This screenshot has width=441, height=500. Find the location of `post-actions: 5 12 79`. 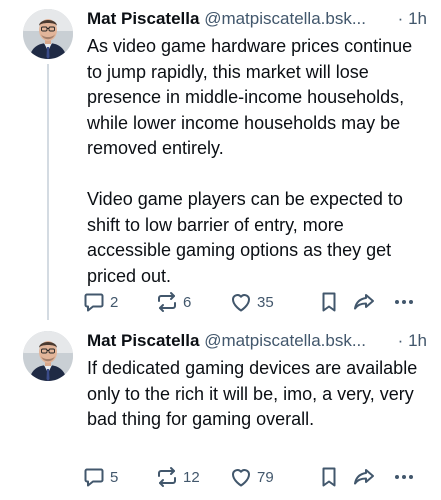

post-actions: 5 12 79 is located at coordinates (252, 477).